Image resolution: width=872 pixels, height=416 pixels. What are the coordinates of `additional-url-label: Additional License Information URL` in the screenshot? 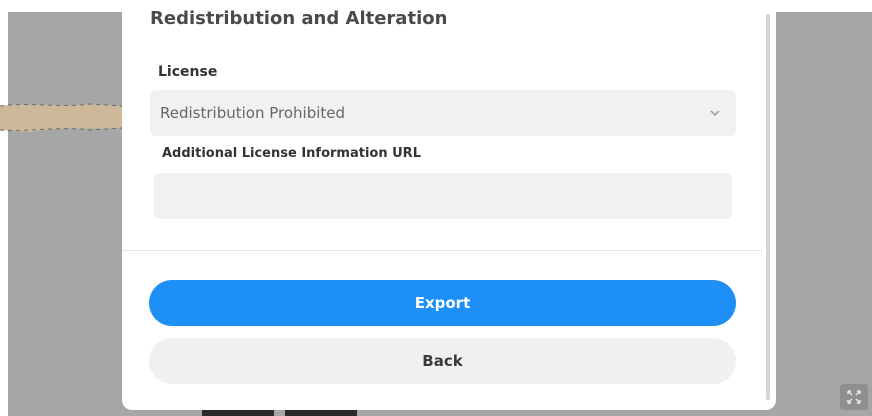 It's located at (291, 153).